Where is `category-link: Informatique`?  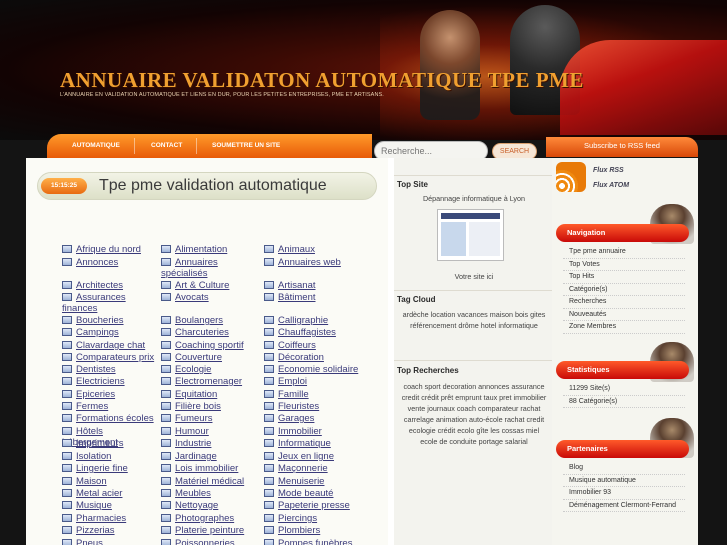
category-link: Informatique is located at coordinates (319, 443).